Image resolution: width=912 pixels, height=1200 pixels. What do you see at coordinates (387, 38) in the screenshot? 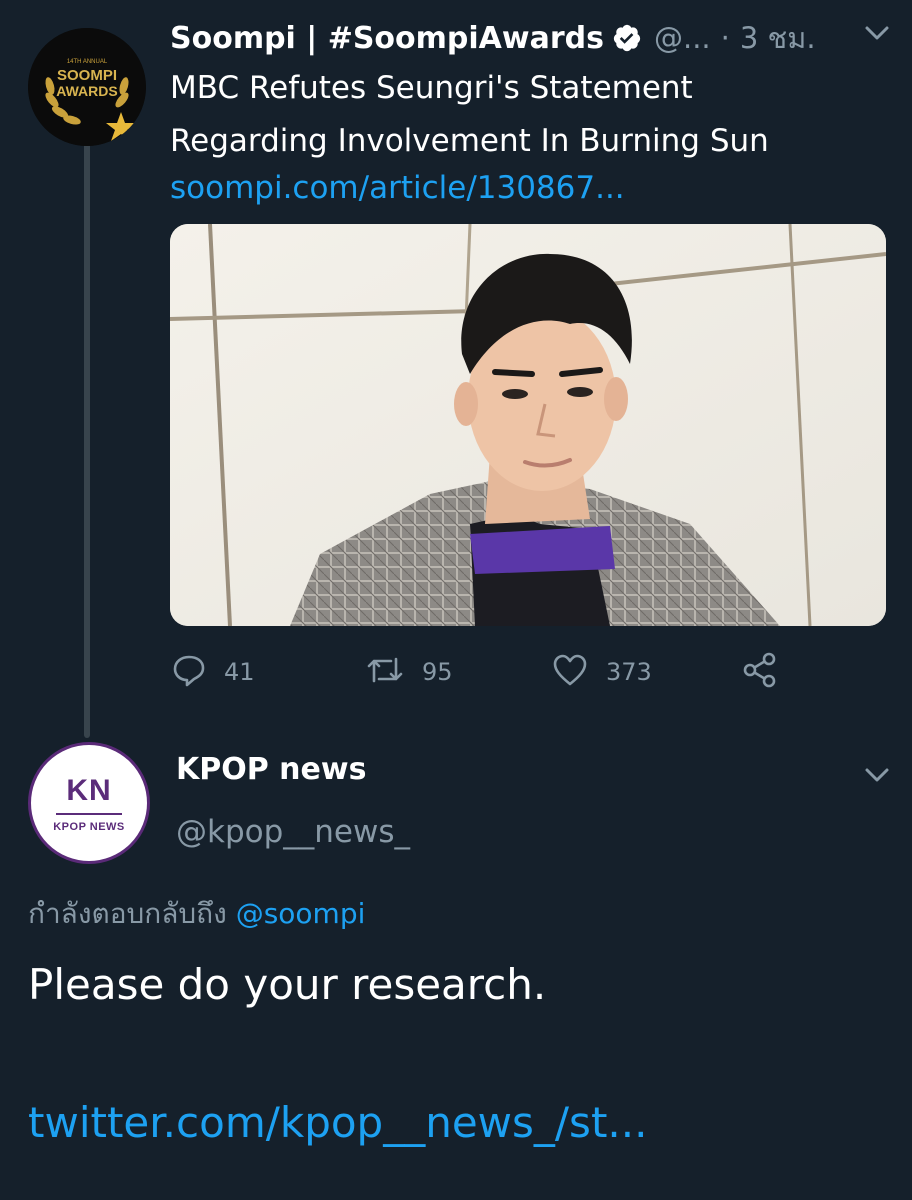
I see `tweet1-display-name: Soompi | #SoompiAwards` at bounding box center [387, 38].